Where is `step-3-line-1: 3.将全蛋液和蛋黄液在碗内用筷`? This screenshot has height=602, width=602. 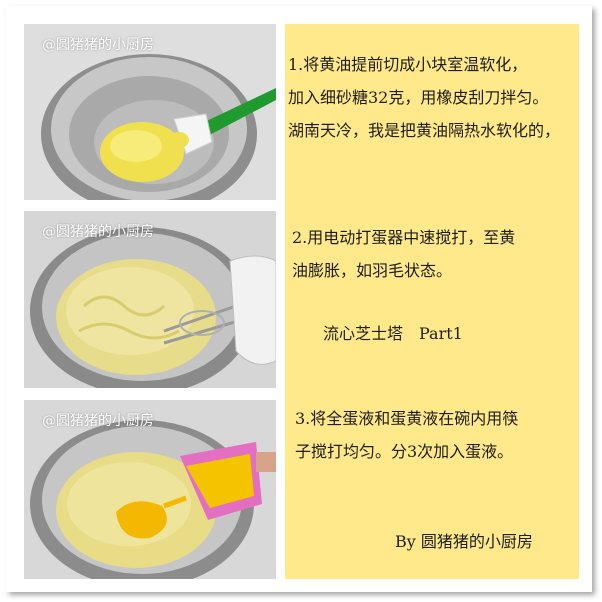 step-3-line-1: 3.将全蛋液和蛋黄液在碗内用筷 is located at coordinates (407, 418).